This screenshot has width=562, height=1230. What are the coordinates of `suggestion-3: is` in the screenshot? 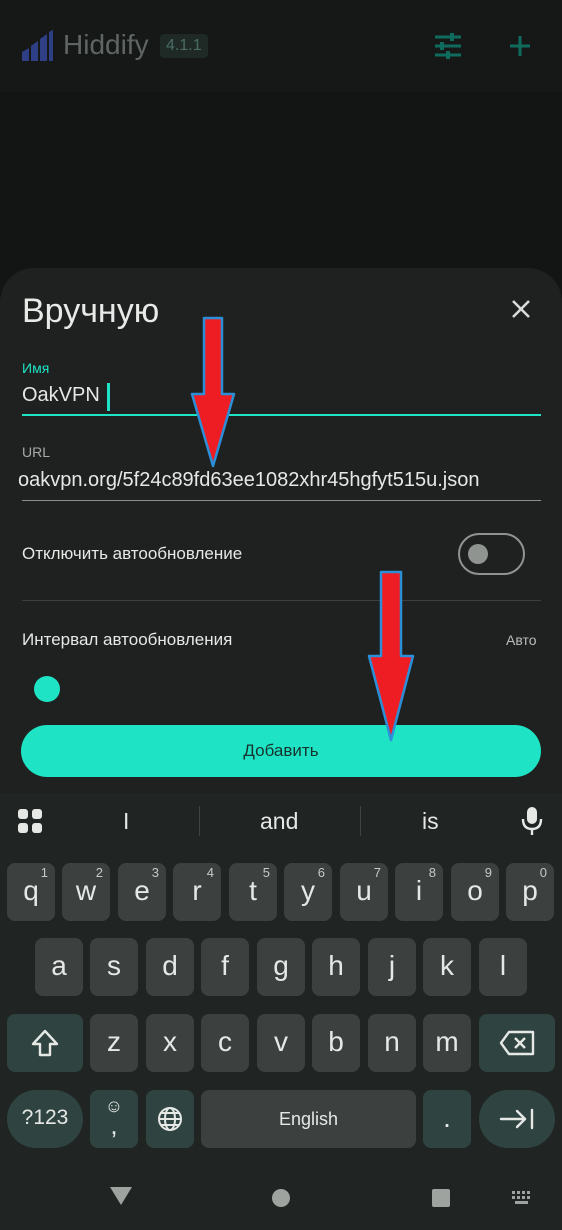 It's located at (430, 821).